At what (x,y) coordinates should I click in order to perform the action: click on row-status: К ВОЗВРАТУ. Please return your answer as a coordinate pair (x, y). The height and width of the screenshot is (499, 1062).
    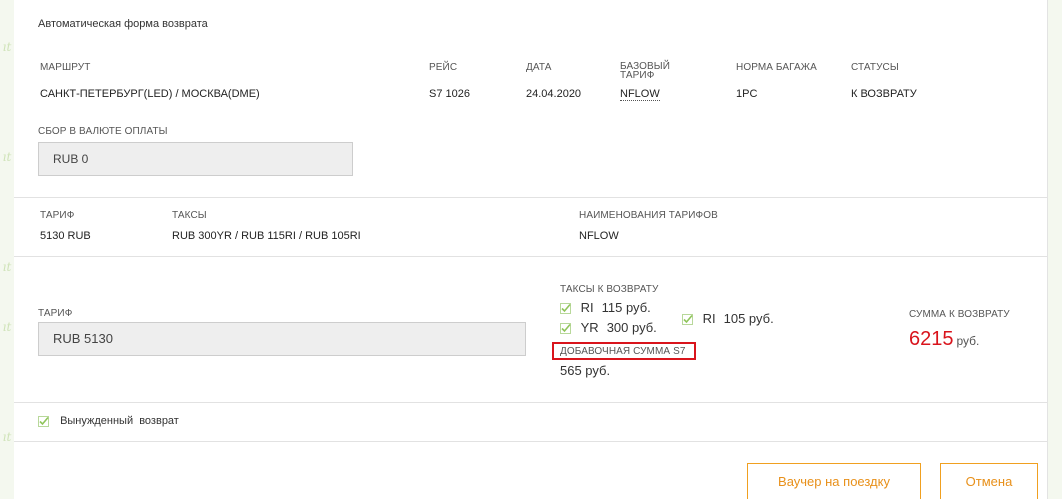
    Looking at the image, I should click on (884, 94).